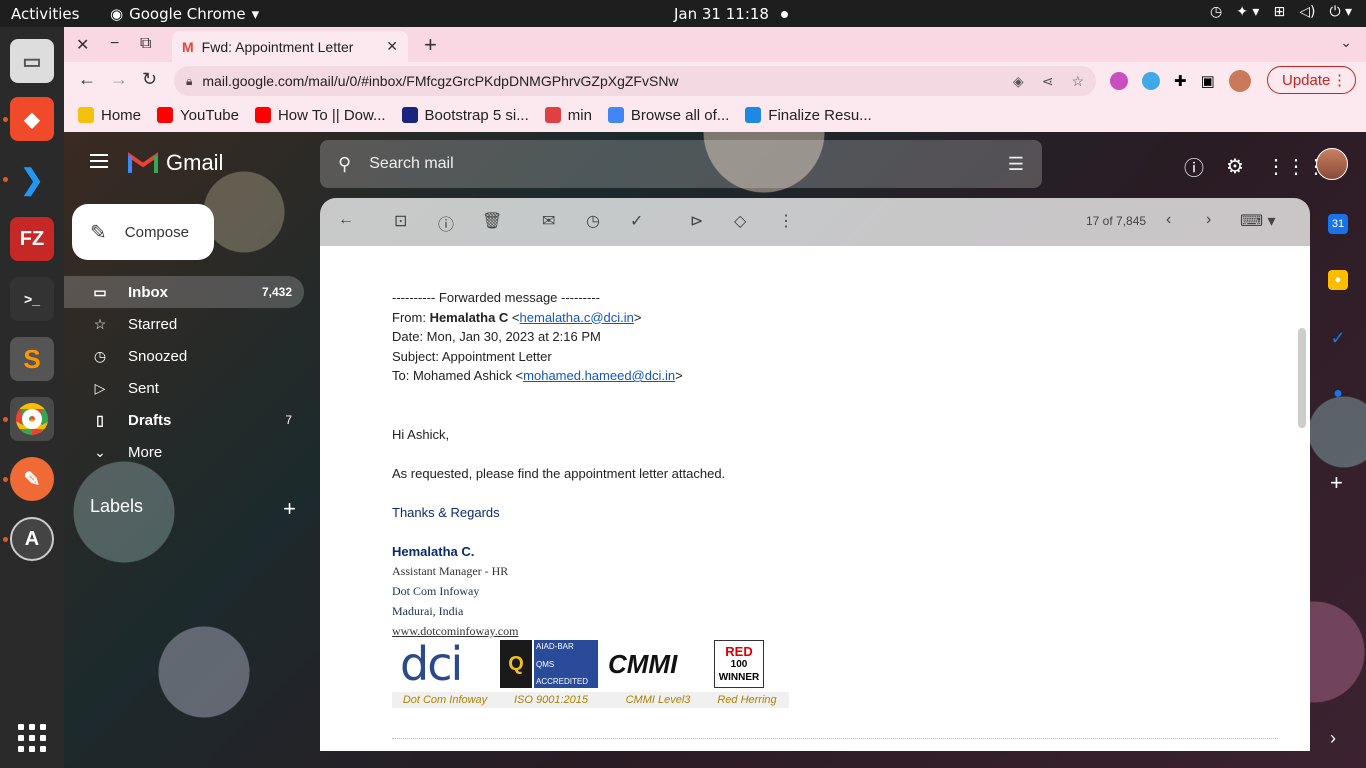  I want to click on search-options-icon: ☰, so click(1016, 164).